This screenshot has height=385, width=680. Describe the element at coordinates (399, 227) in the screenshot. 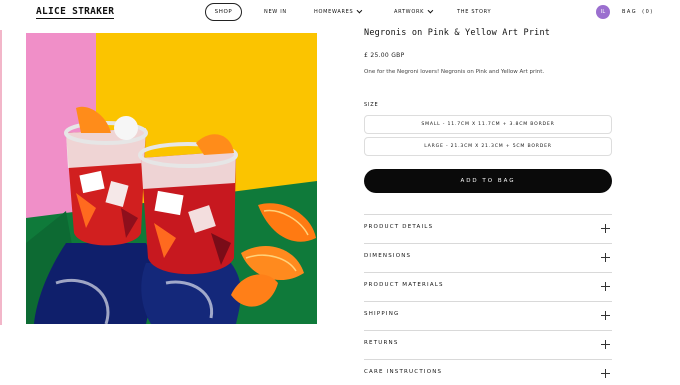

I see `accordion-label: PRODUCT DETAILS` at that location.